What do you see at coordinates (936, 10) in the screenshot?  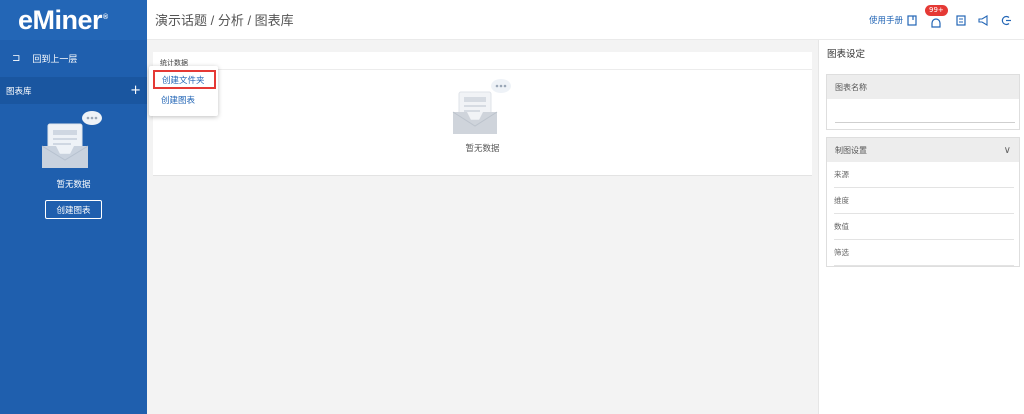 I see `notification-badge: 99+` at bounding box center [936, 10].